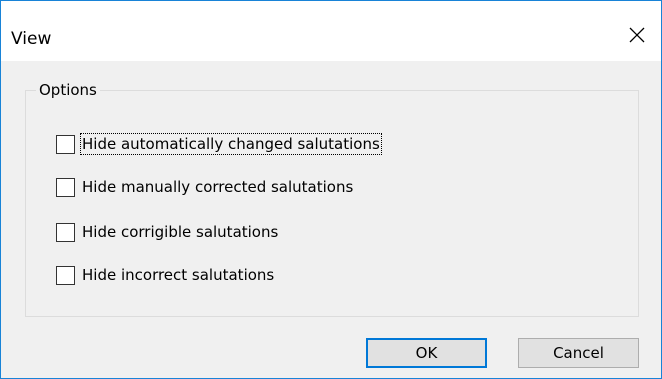  What do you see at coordinates (578, 353) in the screenshot?
I see `cancel-button: Cancel` at bounding box center [578, 353].